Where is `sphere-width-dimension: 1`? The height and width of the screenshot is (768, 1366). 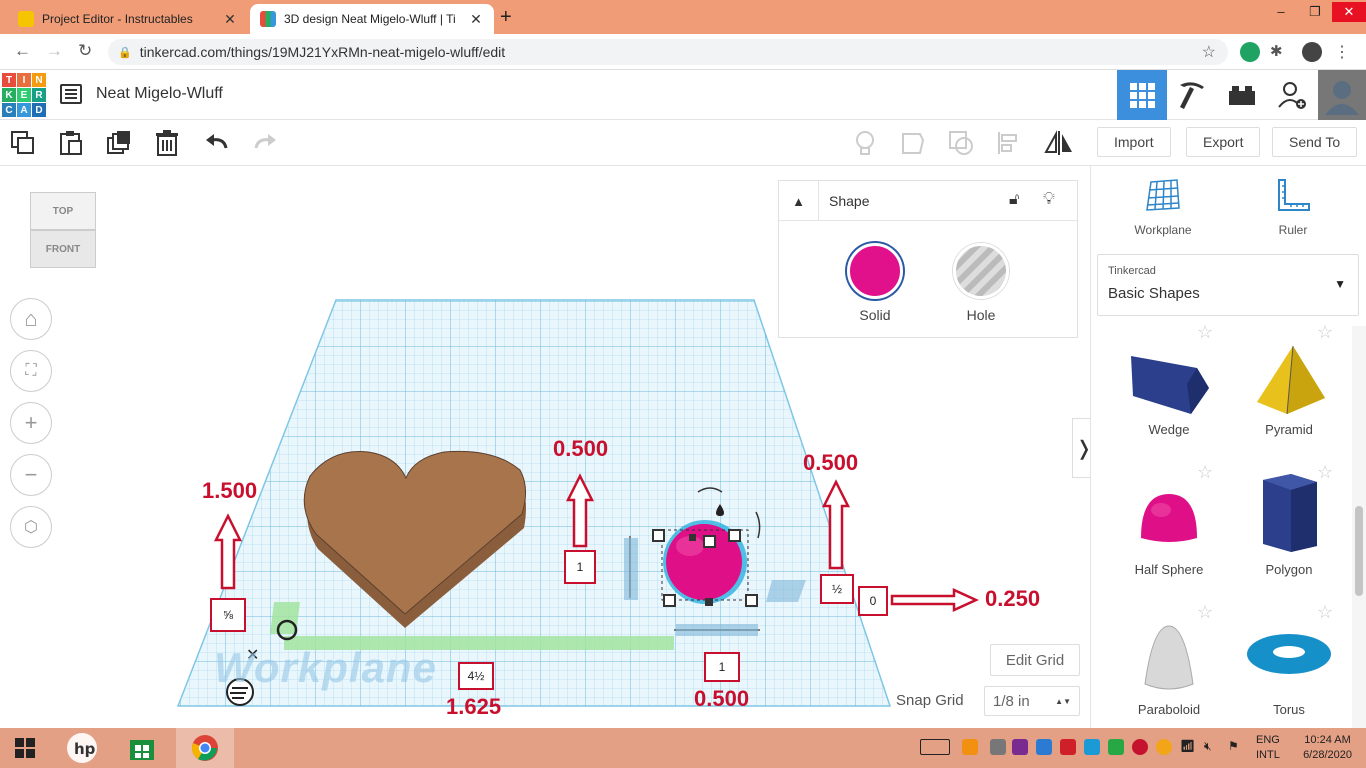 sphere-width-dimension: 1 is located at coordinates (722, 667).